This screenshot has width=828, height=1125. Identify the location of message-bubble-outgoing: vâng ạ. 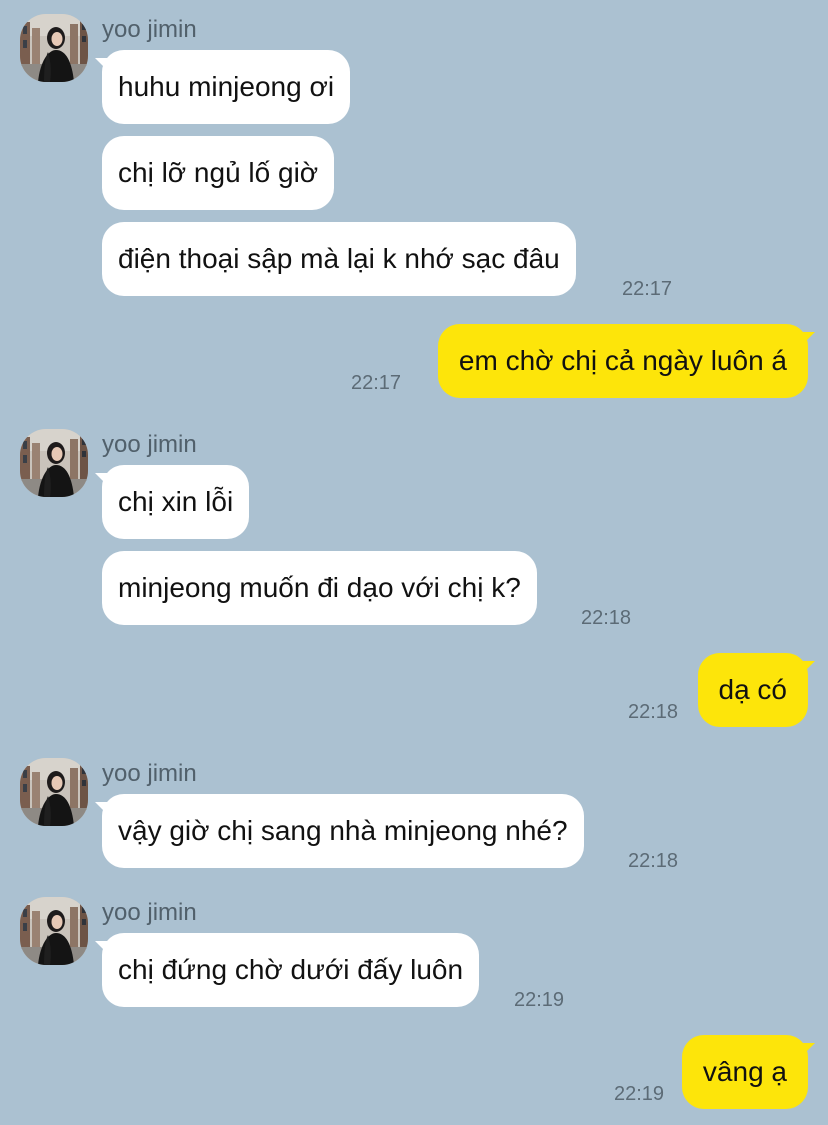
(748, 1072).